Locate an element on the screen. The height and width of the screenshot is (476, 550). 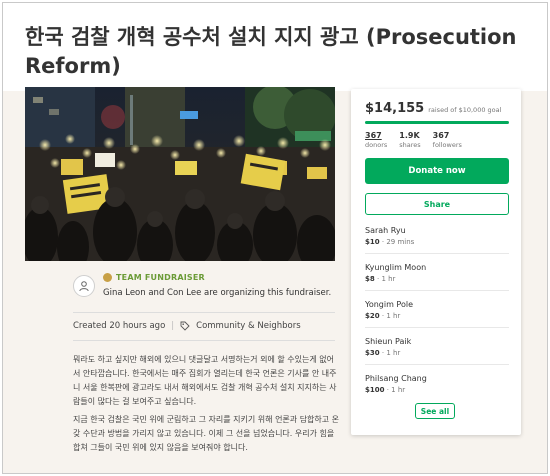
see-all-button: See all is located at coordinates (435, 411).